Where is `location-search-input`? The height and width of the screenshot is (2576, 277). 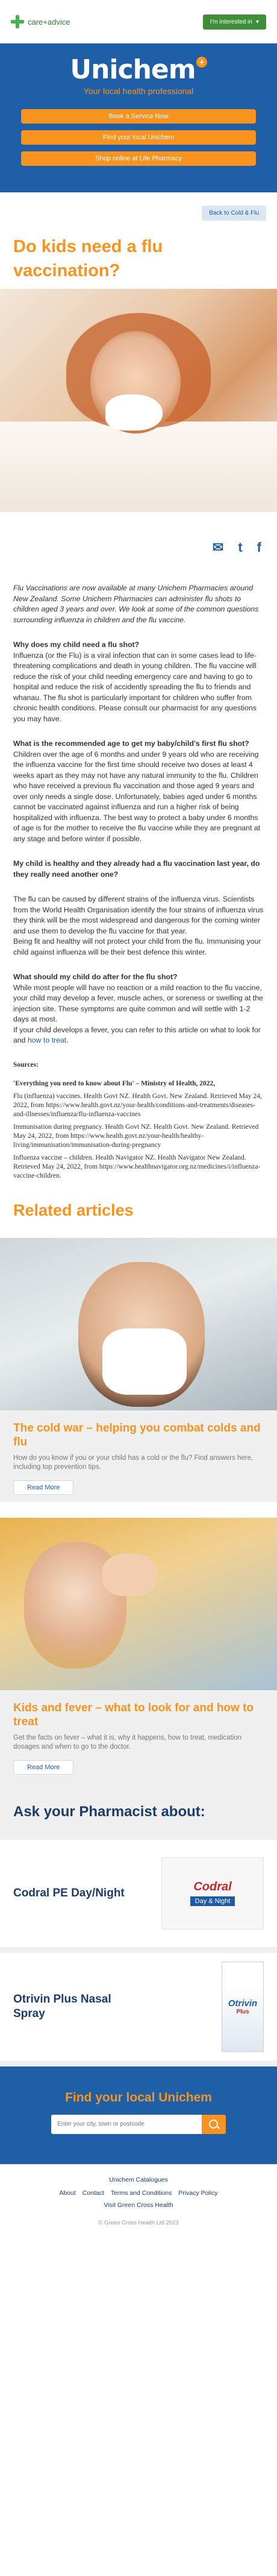
location-search-input is located at coordinates (126, 2124).